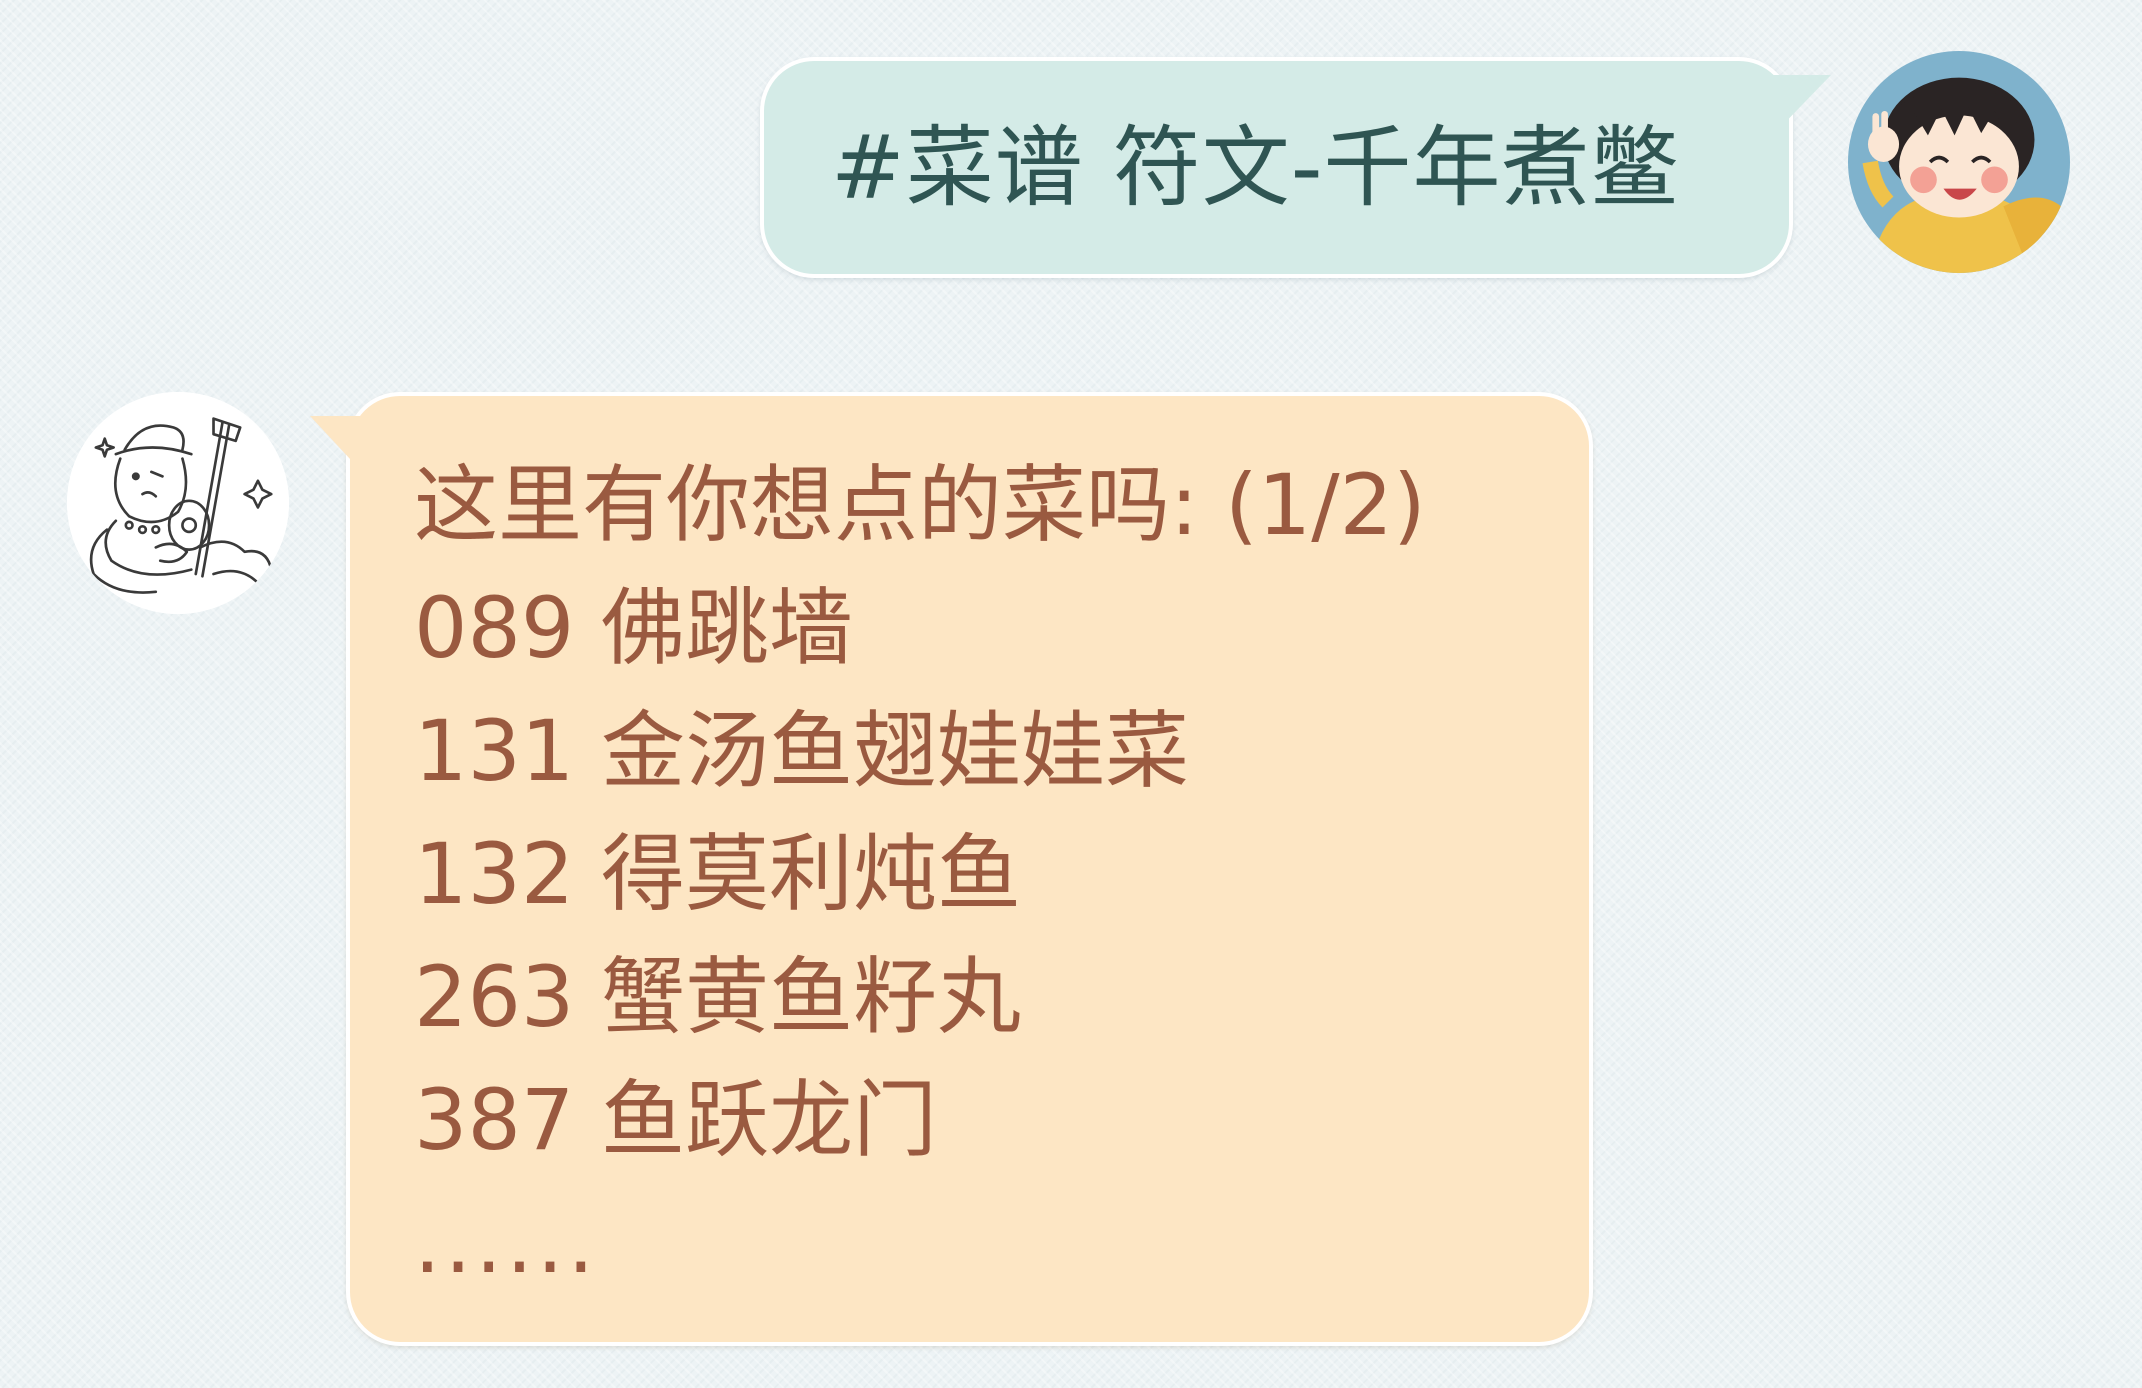 This screenshot has height=1388, width=2142. I want to click on outgoing-message-text: #菜谱 符文-千年煮鳖, so click(1255, 167).